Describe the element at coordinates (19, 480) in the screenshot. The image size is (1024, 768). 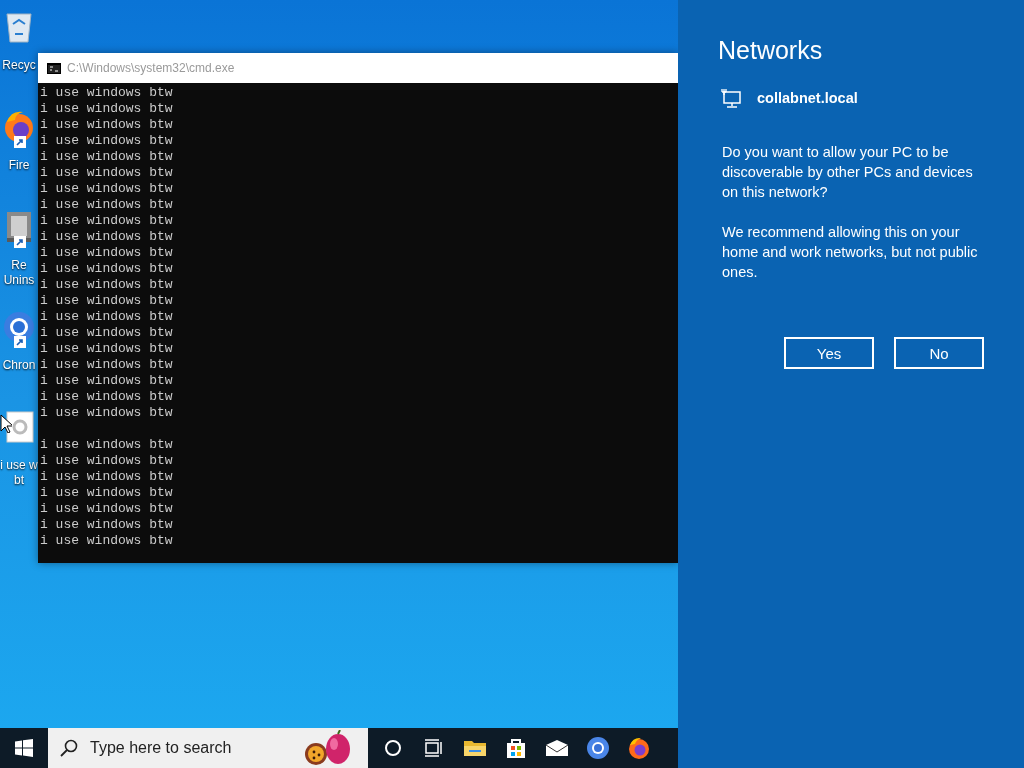
I see `icon-label: bt` at that location.